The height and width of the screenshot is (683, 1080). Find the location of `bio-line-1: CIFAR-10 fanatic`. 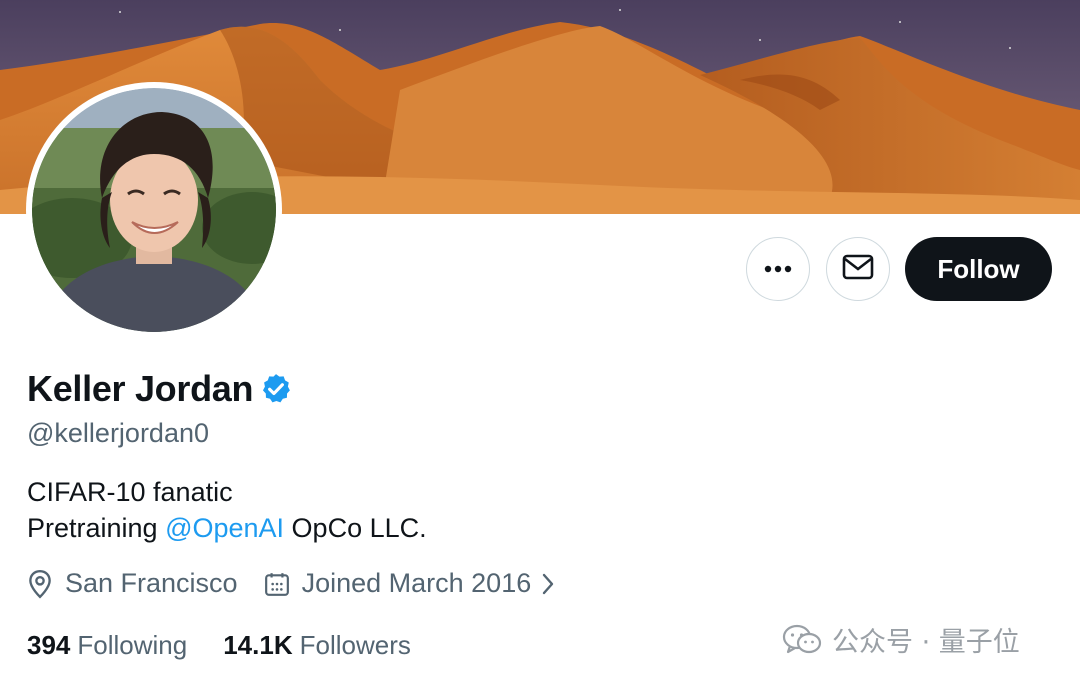

bio-line-1: CIFAR-10 fanatic is located at coordinates (130, 492).